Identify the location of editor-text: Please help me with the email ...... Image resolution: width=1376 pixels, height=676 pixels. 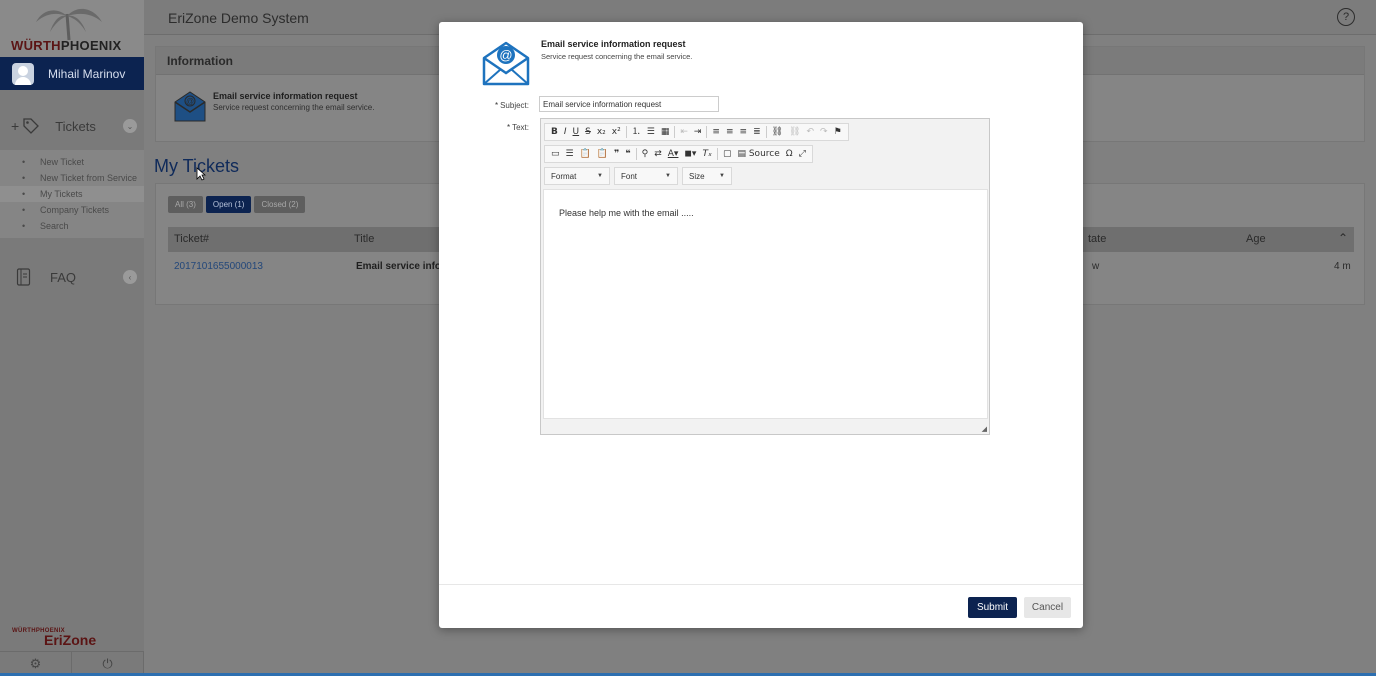
(626, 213).